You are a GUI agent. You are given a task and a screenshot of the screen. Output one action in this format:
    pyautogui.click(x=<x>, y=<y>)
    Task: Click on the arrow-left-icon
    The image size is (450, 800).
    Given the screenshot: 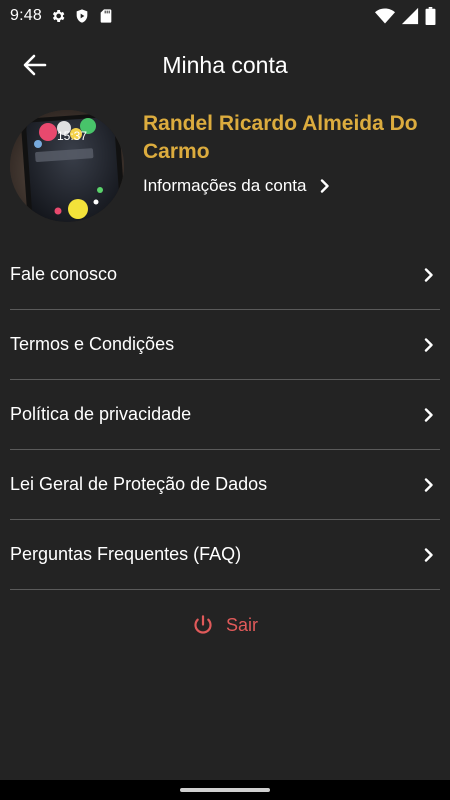 What is the action you would take?
    pyautogui.click(x=35, y=65)
    